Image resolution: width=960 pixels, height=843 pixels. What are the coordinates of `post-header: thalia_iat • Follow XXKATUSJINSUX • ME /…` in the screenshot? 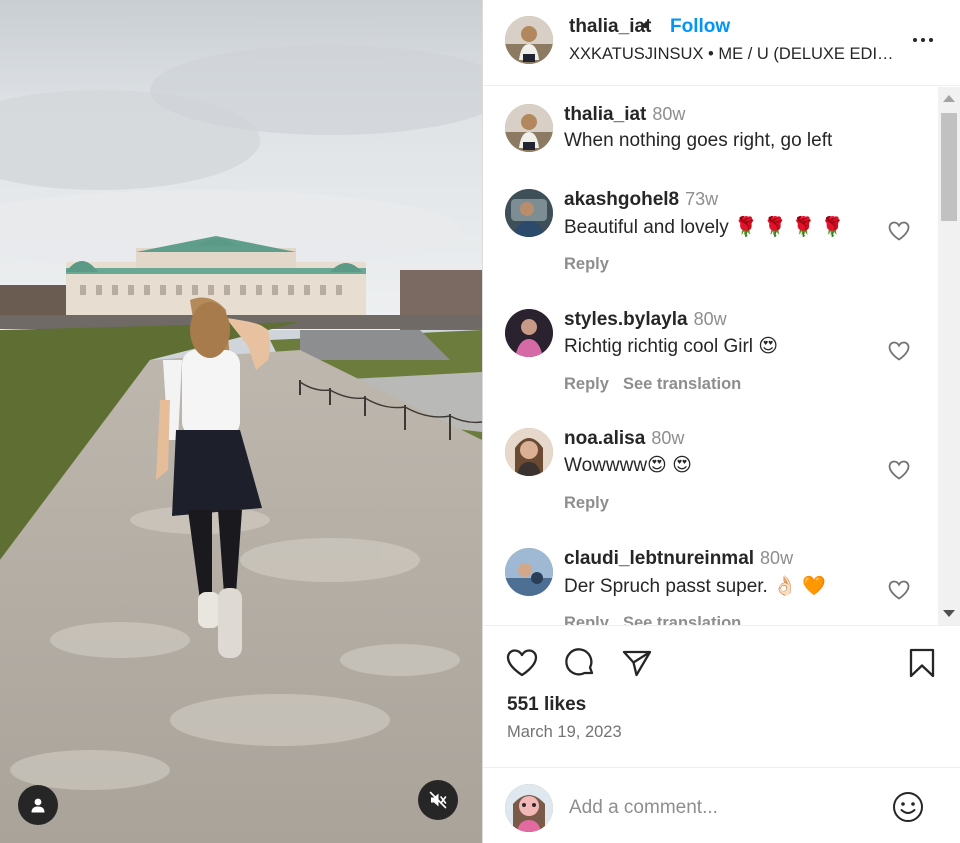 It's located at (721, 43).